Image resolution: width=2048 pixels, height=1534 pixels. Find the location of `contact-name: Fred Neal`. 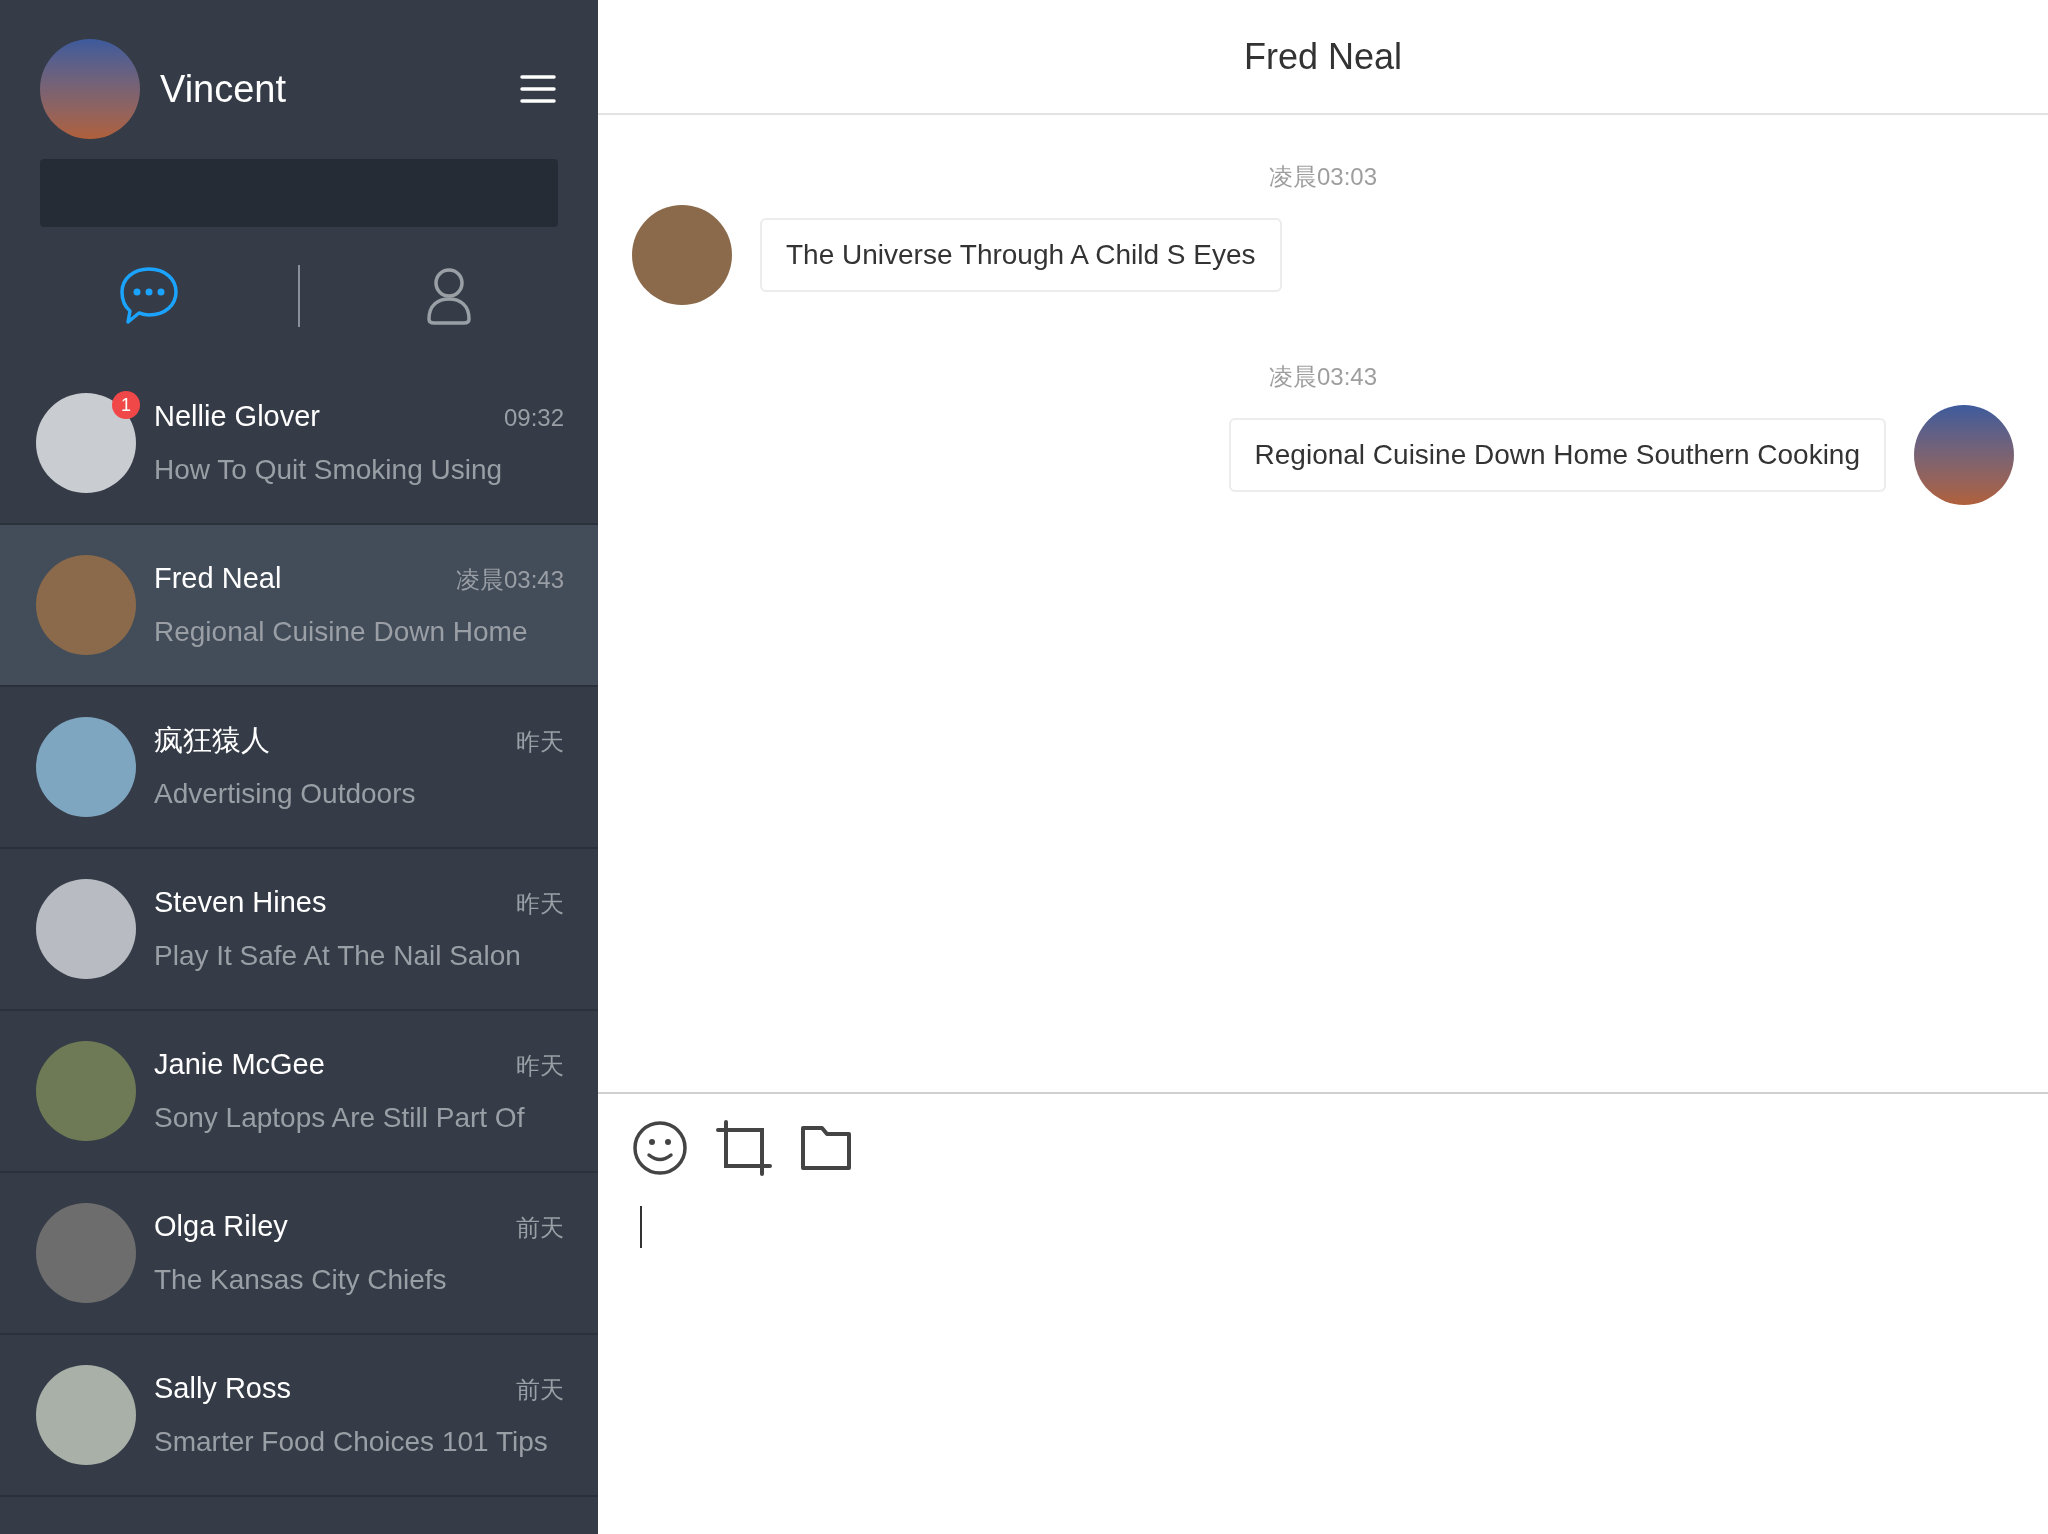

contact-name: Fred Neal is located at coordinates (218, 579).